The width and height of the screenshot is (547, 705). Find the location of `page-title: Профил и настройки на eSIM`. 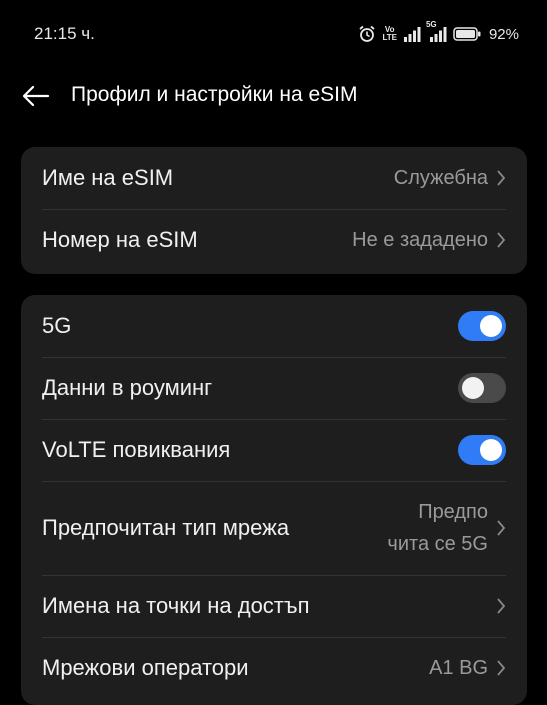

page-title: Профил и настройки на eSIM is located at coordinates (214, 94).